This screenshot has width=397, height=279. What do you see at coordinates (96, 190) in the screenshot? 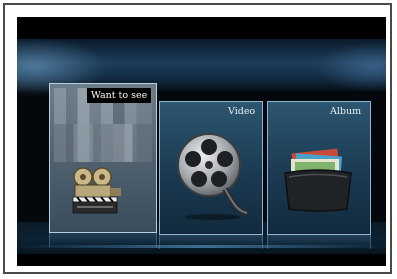
I see `clapperboard-projector-icon` at bounding box center [96, 190].